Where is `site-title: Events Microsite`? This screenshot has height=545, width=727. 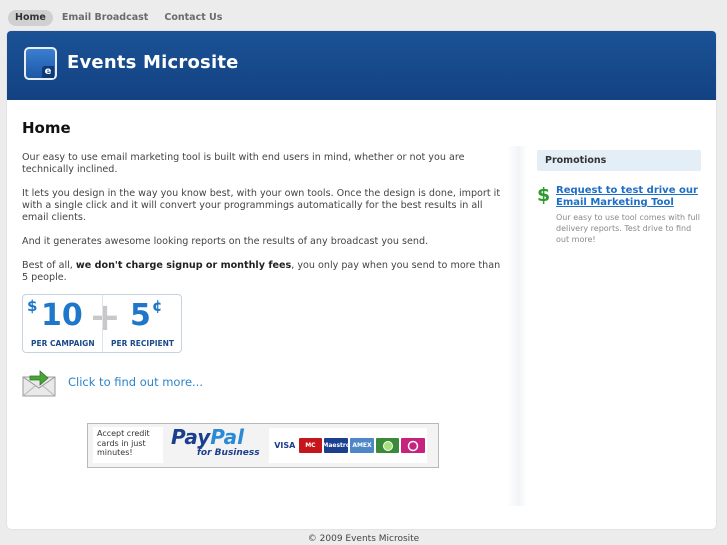 site-title: Events Microsite is located at coordinates (153, 62).